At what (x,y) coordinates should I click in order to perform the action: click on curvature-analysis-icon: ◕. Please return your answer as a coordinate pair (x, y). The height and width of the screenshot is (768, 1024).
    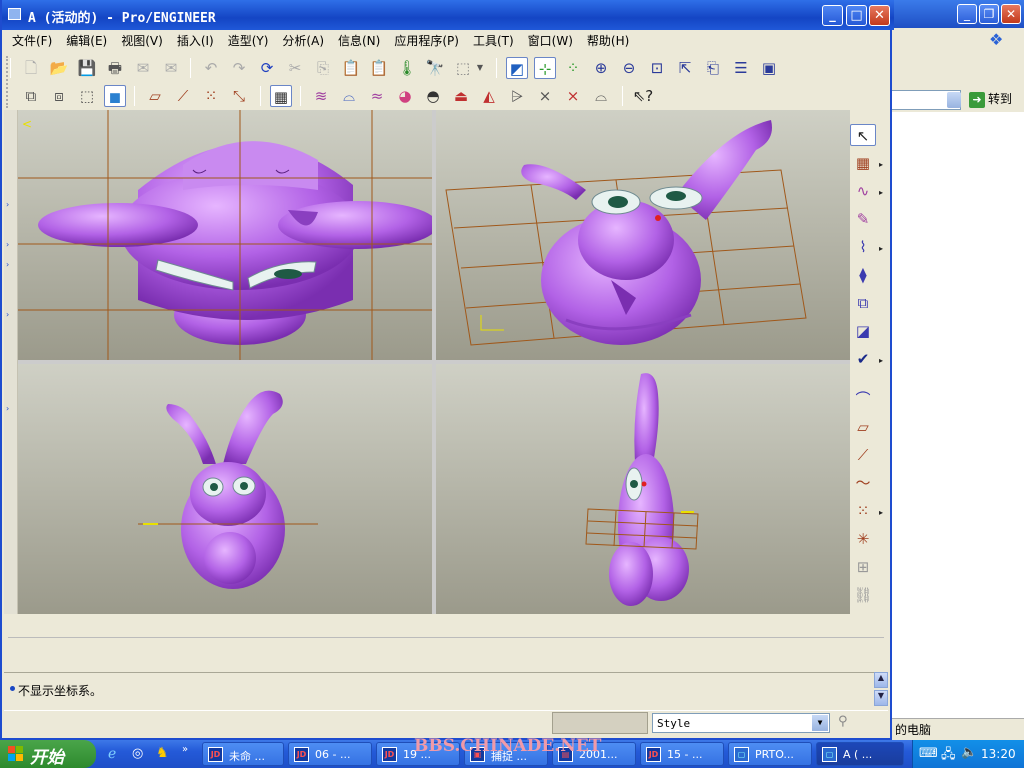
    Looking at the image, I should click on (405, 96).